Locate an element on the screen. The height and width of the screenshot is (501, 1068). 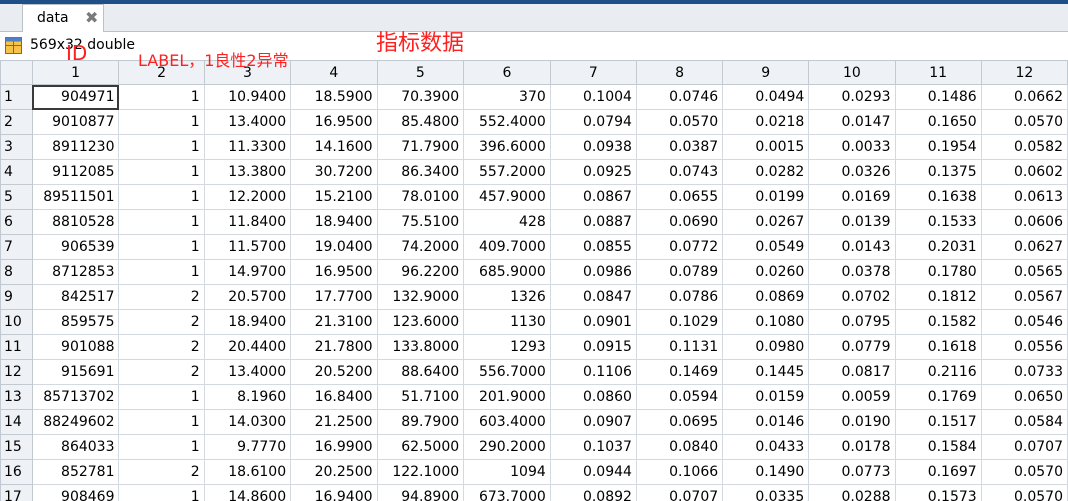
table-cell: 13.3800 is located at coordinates (247, 172).